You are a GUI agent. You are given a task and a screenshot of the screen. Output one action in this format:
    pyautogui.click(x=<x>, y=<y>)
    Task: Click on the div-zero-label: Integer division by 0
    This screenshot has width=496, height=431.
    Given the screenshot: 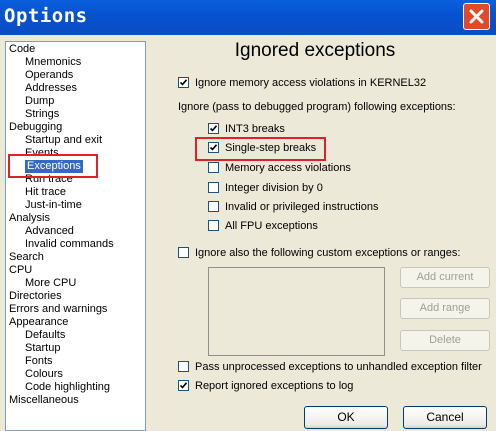 What is the action you would take?
    pyautogui.click(x=274, y=188)
    